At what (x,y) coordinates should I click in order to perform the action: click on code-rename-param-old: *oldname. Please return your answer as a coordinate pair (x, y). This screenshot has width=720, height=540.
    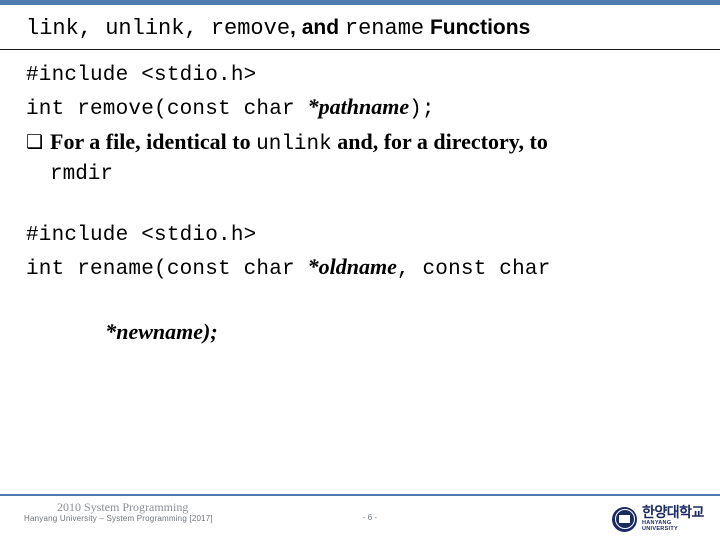
    Looking at the image, I should click on (352, 266).